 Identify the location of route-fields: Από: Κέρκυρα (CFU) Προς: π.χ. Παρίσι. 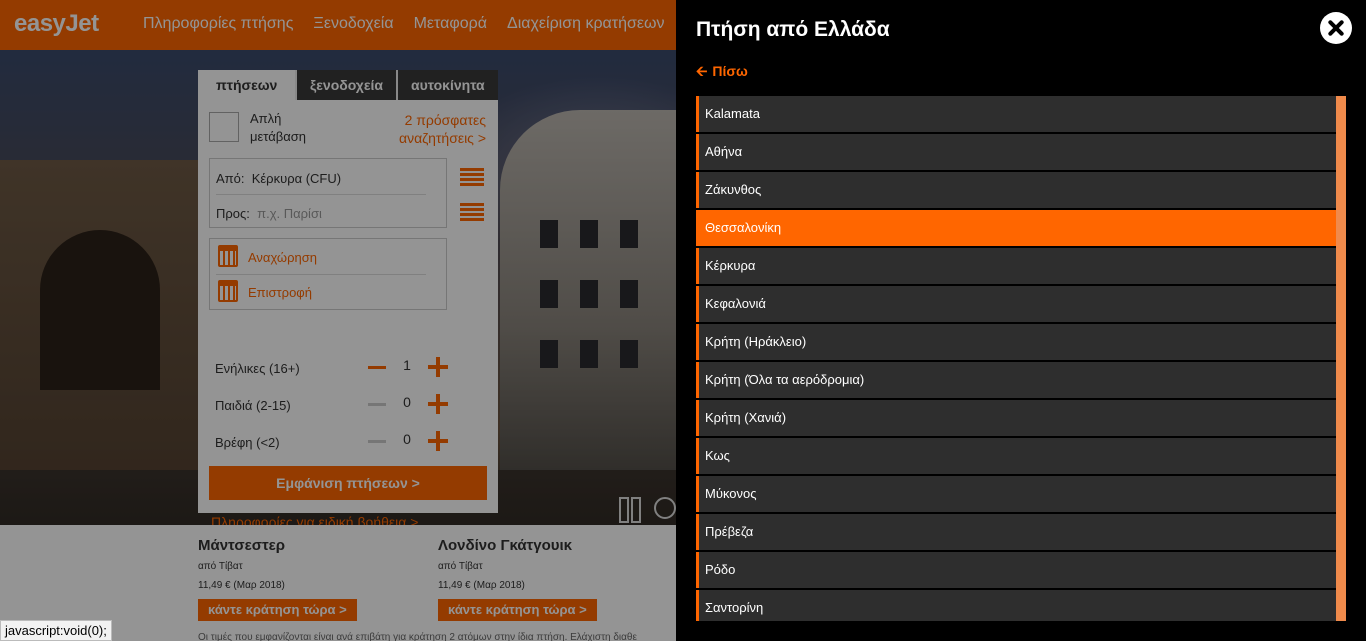
(328, 193).